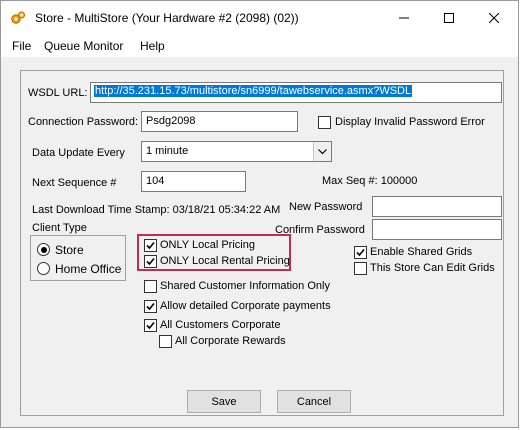 The height and width of the screenshot is (430, 521). I want to click on store-radio, so click(43, 249).